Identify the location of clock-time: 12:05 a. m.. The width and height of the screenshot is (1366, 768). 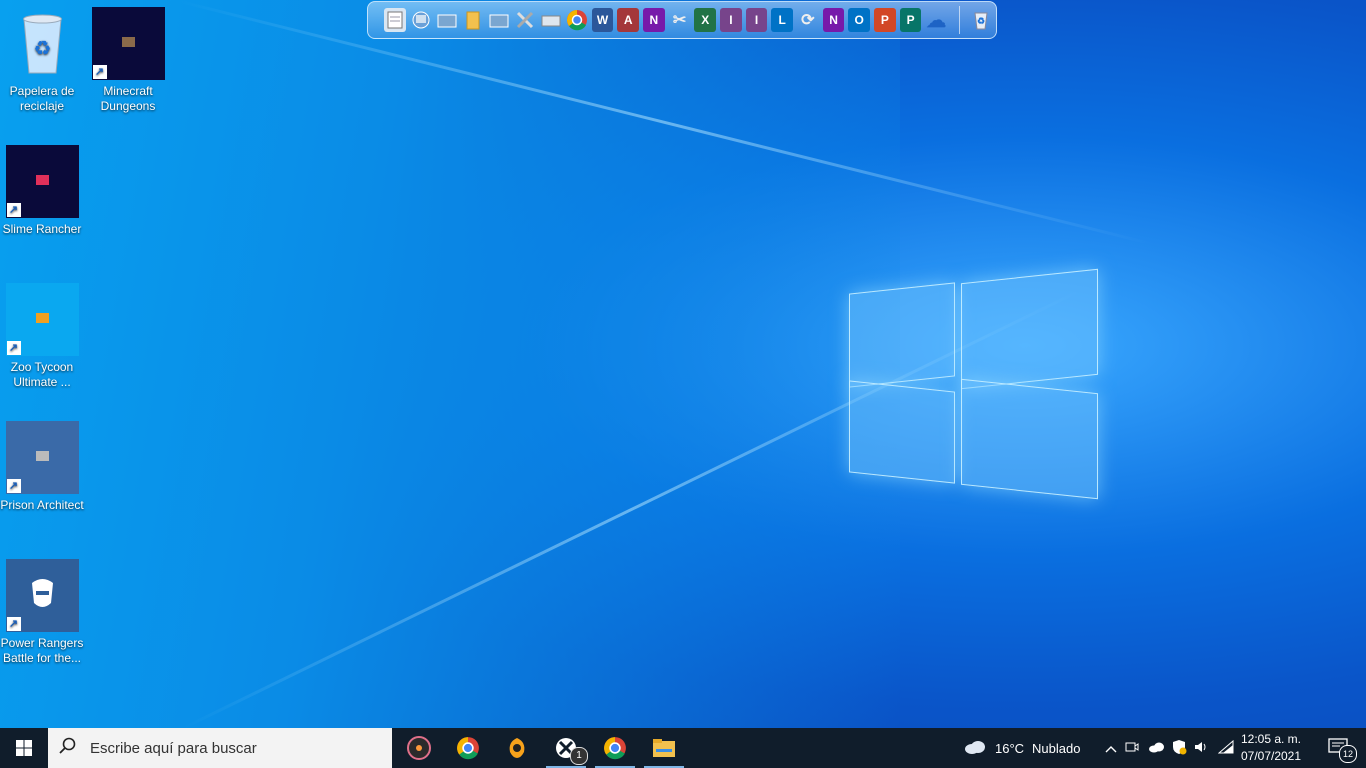
(1271, 739).